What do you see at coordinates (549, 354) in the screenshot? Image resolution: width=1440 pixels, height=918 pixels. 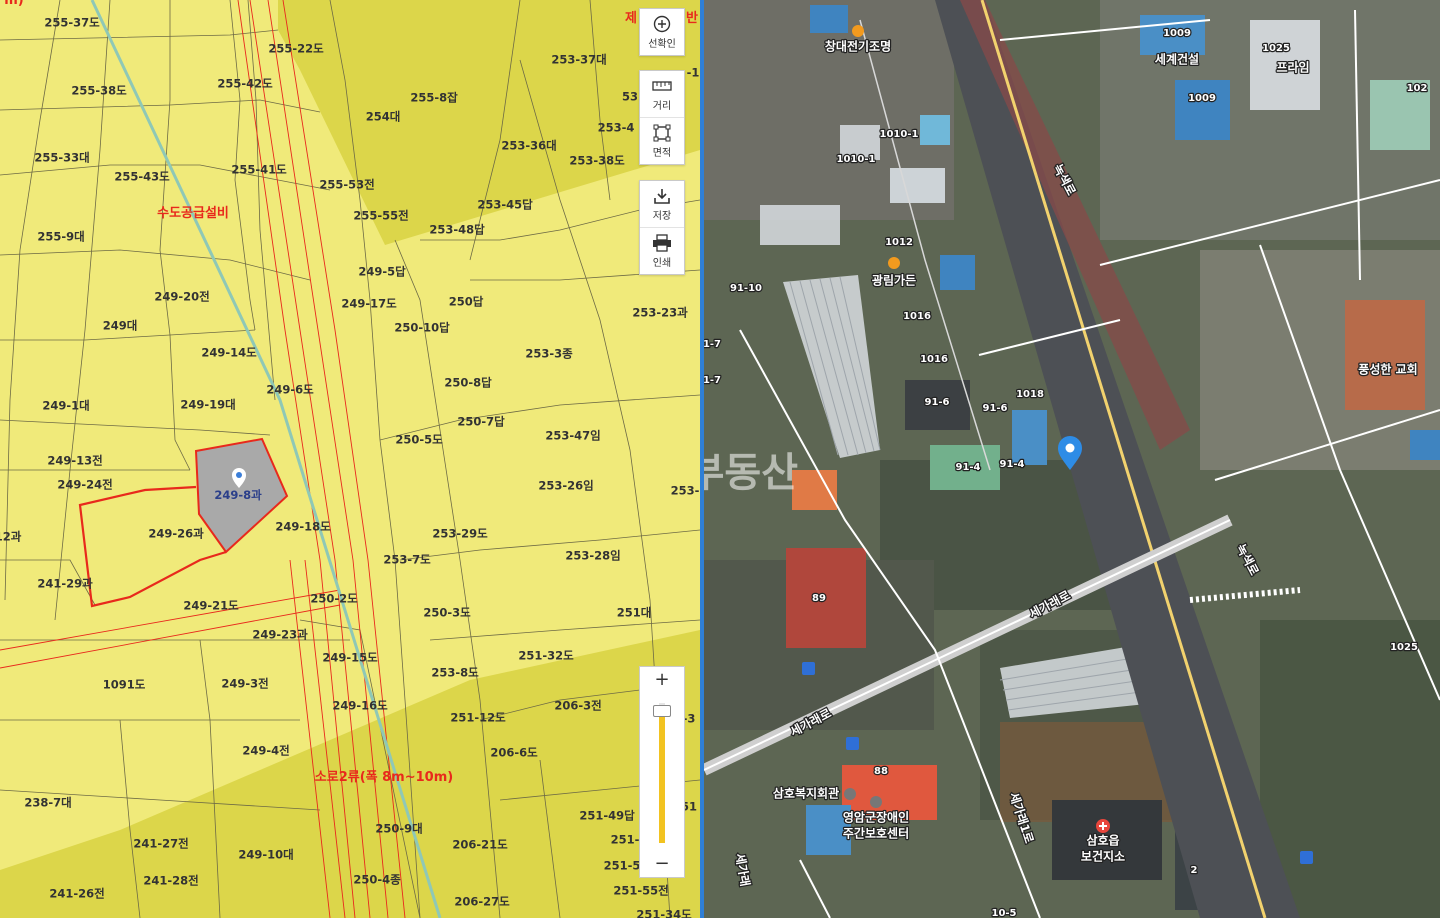 I see `parcel-label: 253-3종` at bounding box center [549, 354].